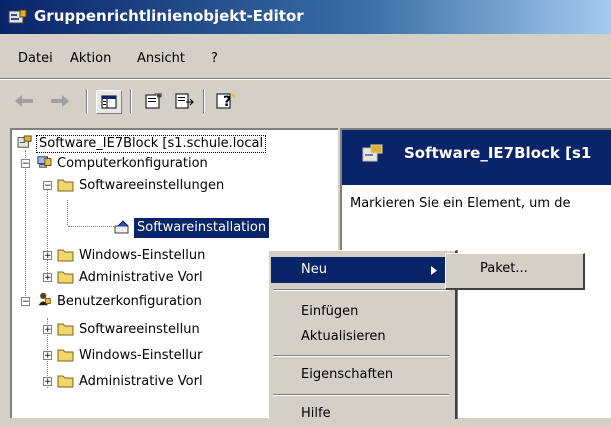 The image size is (611, 427). Describe the element at coordinates (129, 301) in the screenshot. I see `tree-item-label: Benutzerkonfiguration` at that location.